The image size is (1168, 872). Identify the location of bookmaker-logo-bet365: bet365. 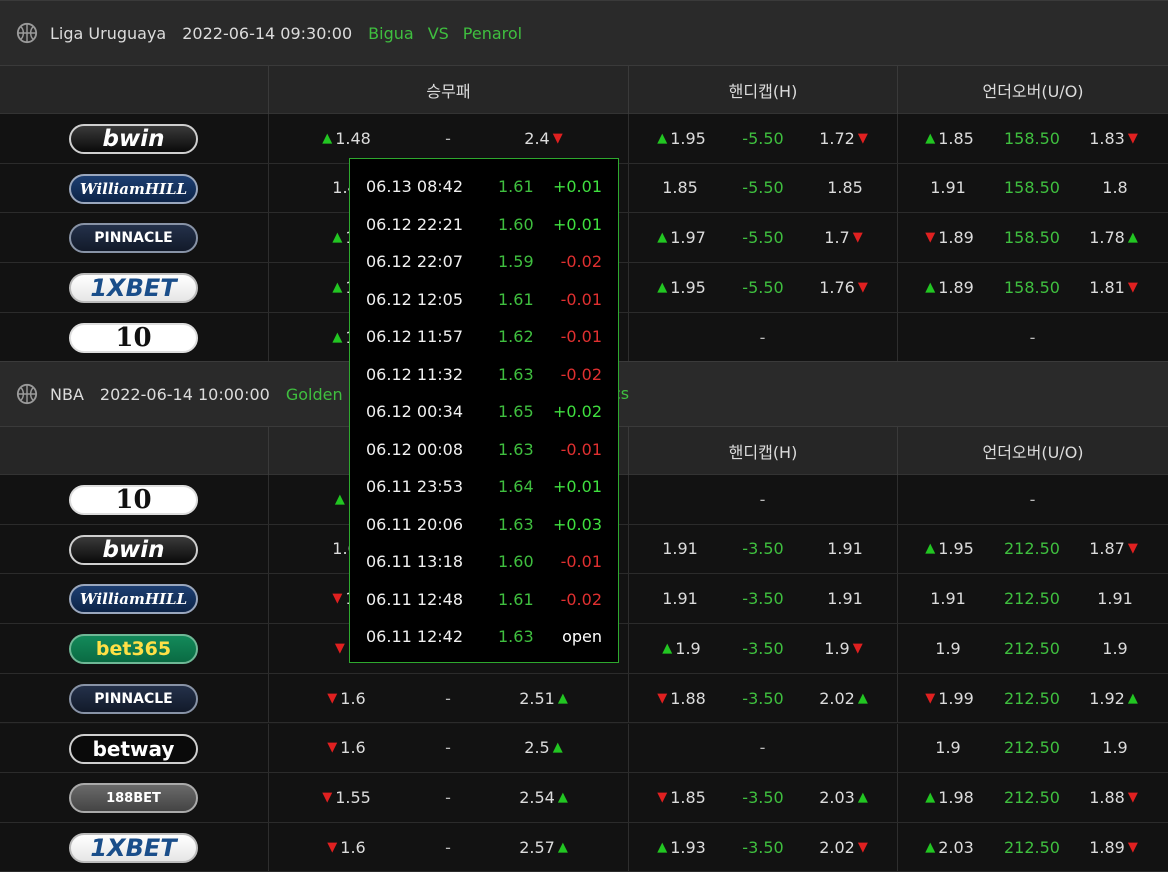
(133, 649).